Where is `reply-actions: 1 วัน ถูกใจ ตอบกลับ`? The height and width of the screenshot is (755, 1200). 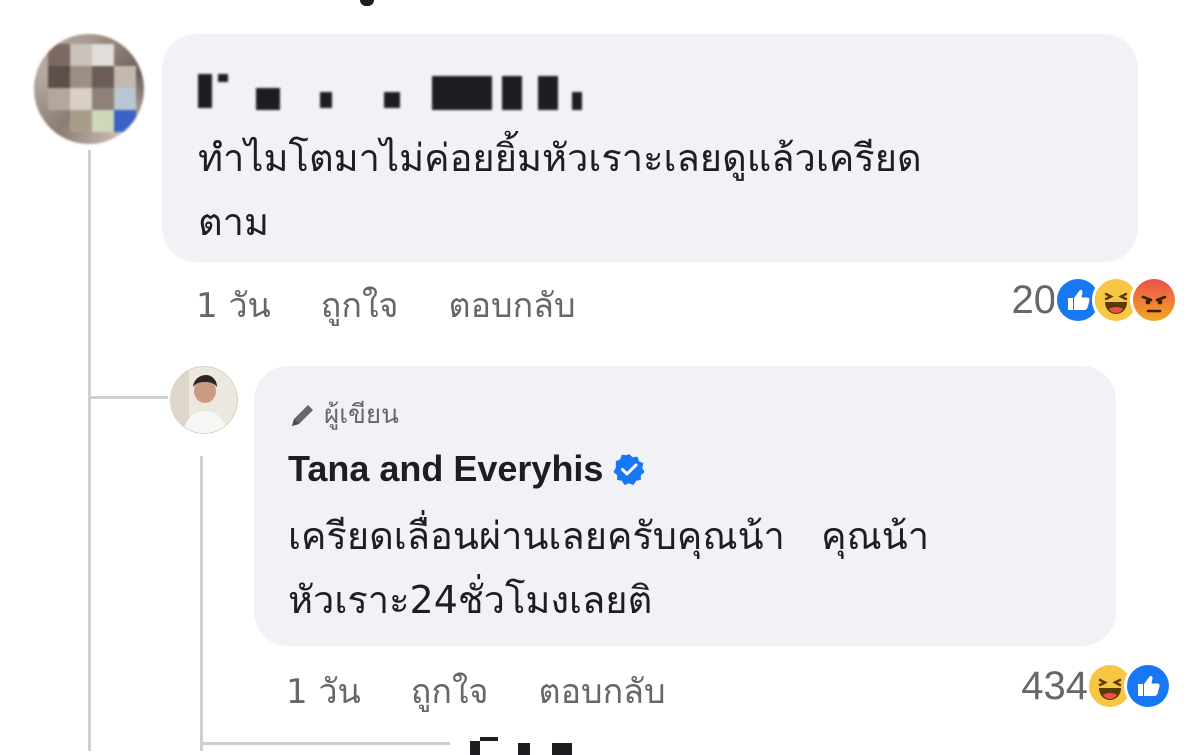 reply-actions: 1 วัน ถูกใจ ตอบกลับ is located at coordinates (476, 691).